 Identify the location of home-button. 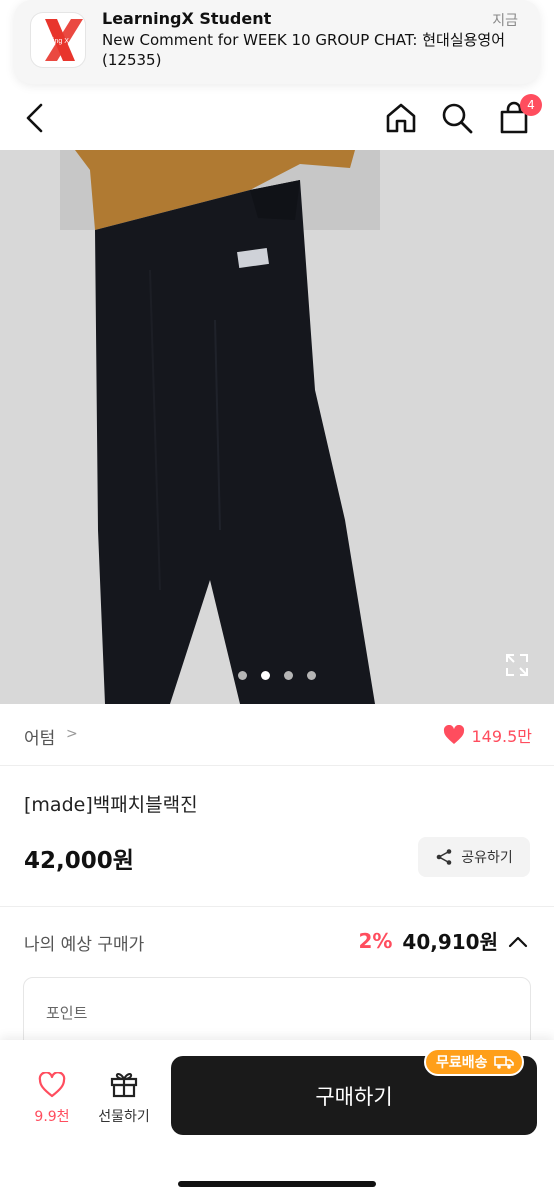
(401, 118).